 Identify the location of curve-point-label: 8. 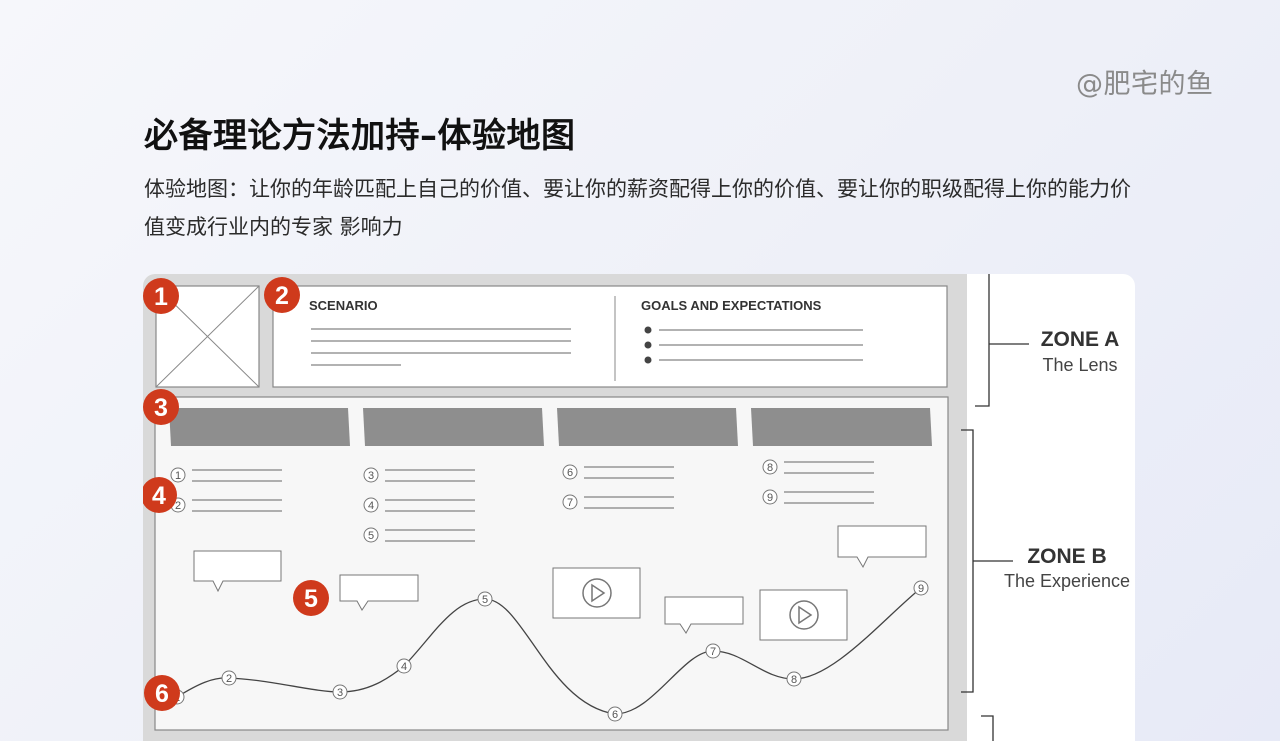
(794, 680).